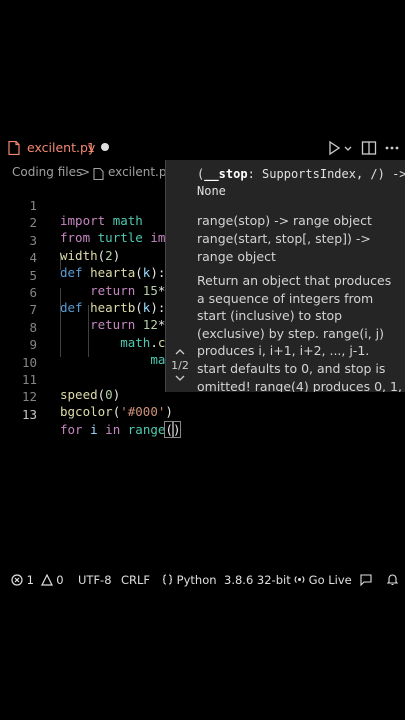 Image resolution: width=405 pixels, height=720 pixels. What do you see at coordinates (189, 580) in the screenshot?
I see `language-mode: Python` at bounding box center [189, 580].